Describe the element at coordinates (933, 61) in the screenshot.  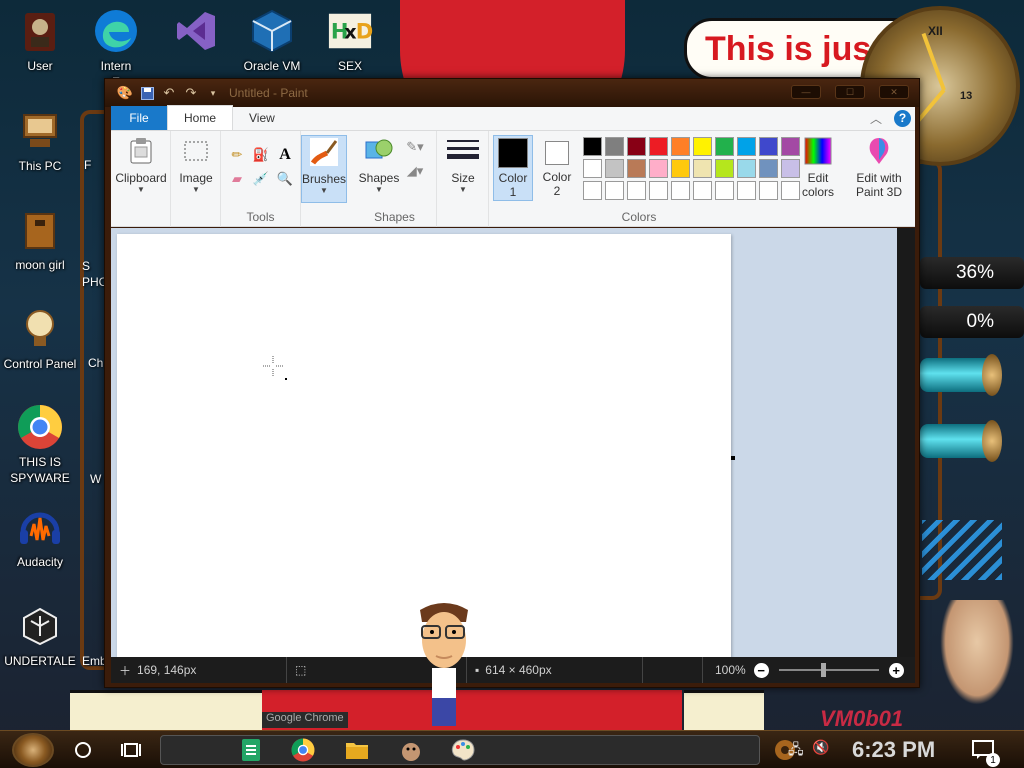
I see `clock-hand` at that location.